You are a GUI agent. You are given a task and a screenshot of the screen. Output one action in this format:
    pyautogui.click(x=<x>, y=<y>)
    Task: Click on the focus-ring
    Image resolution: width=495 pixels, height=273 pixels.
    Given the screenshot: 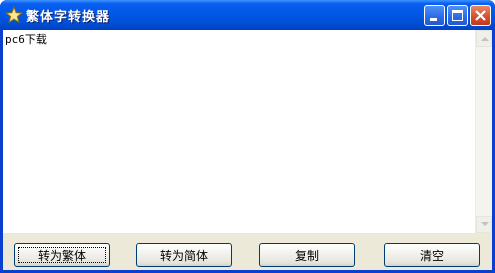 What is the action you would take?
    pyautogui.click(x=62, y=255)
    